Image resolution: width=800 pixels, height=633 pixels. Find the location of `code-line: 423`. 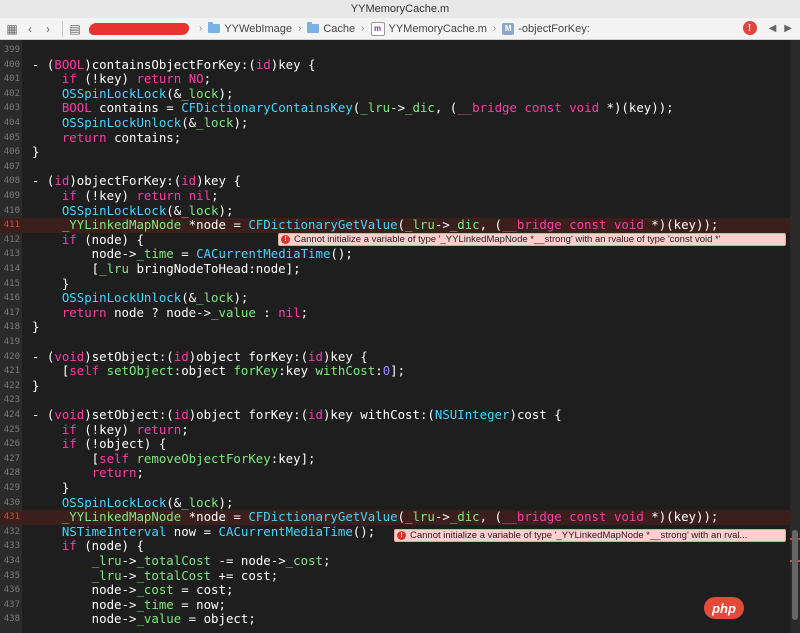

code-line: 423 is located at coordinates (395, 400).